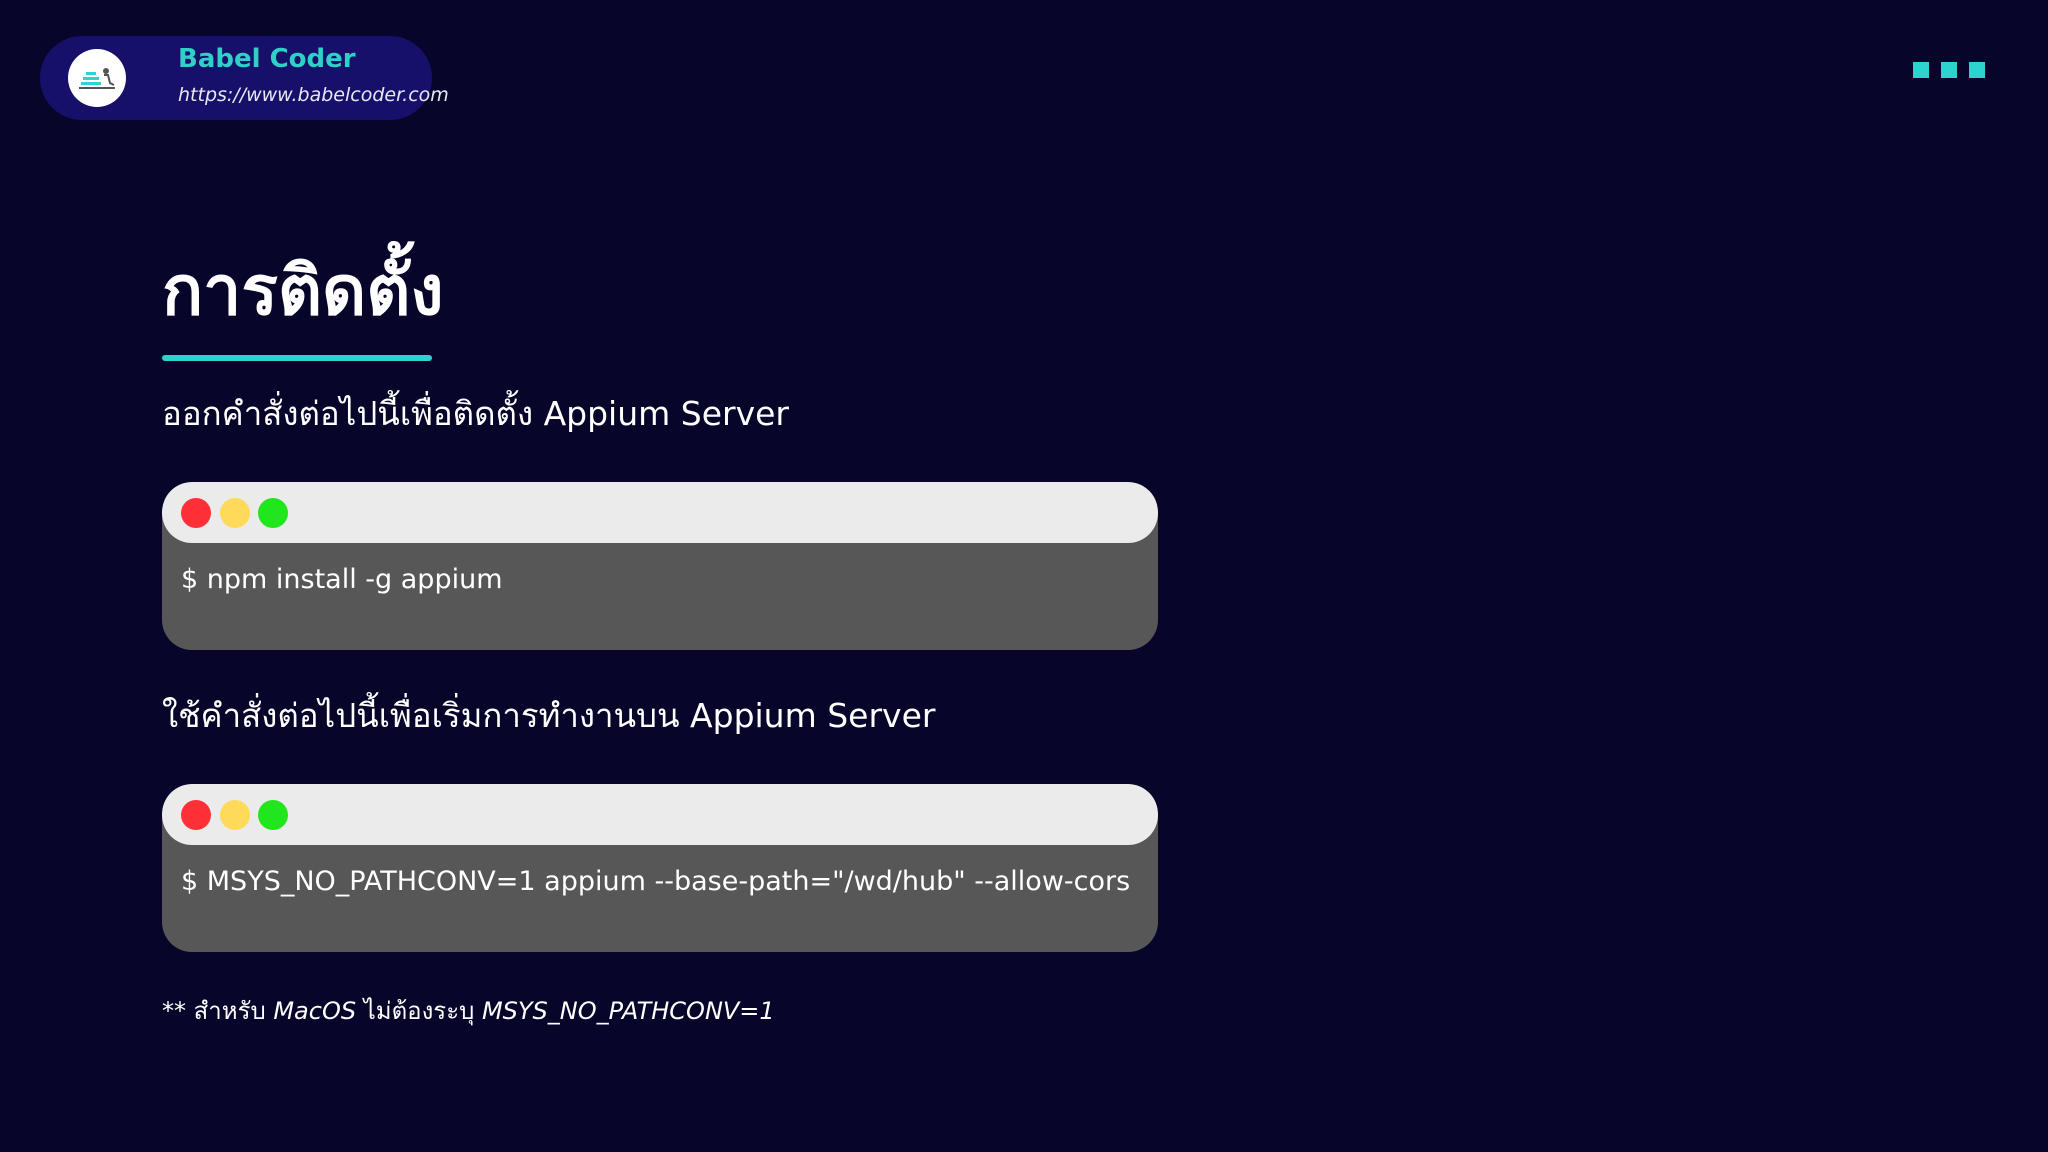  What do you see at coordinates (419, 1011) in the screenshot?
I see `footnote-middle: ไม่ต้องระบุ` at bounding box center [419, 1011].